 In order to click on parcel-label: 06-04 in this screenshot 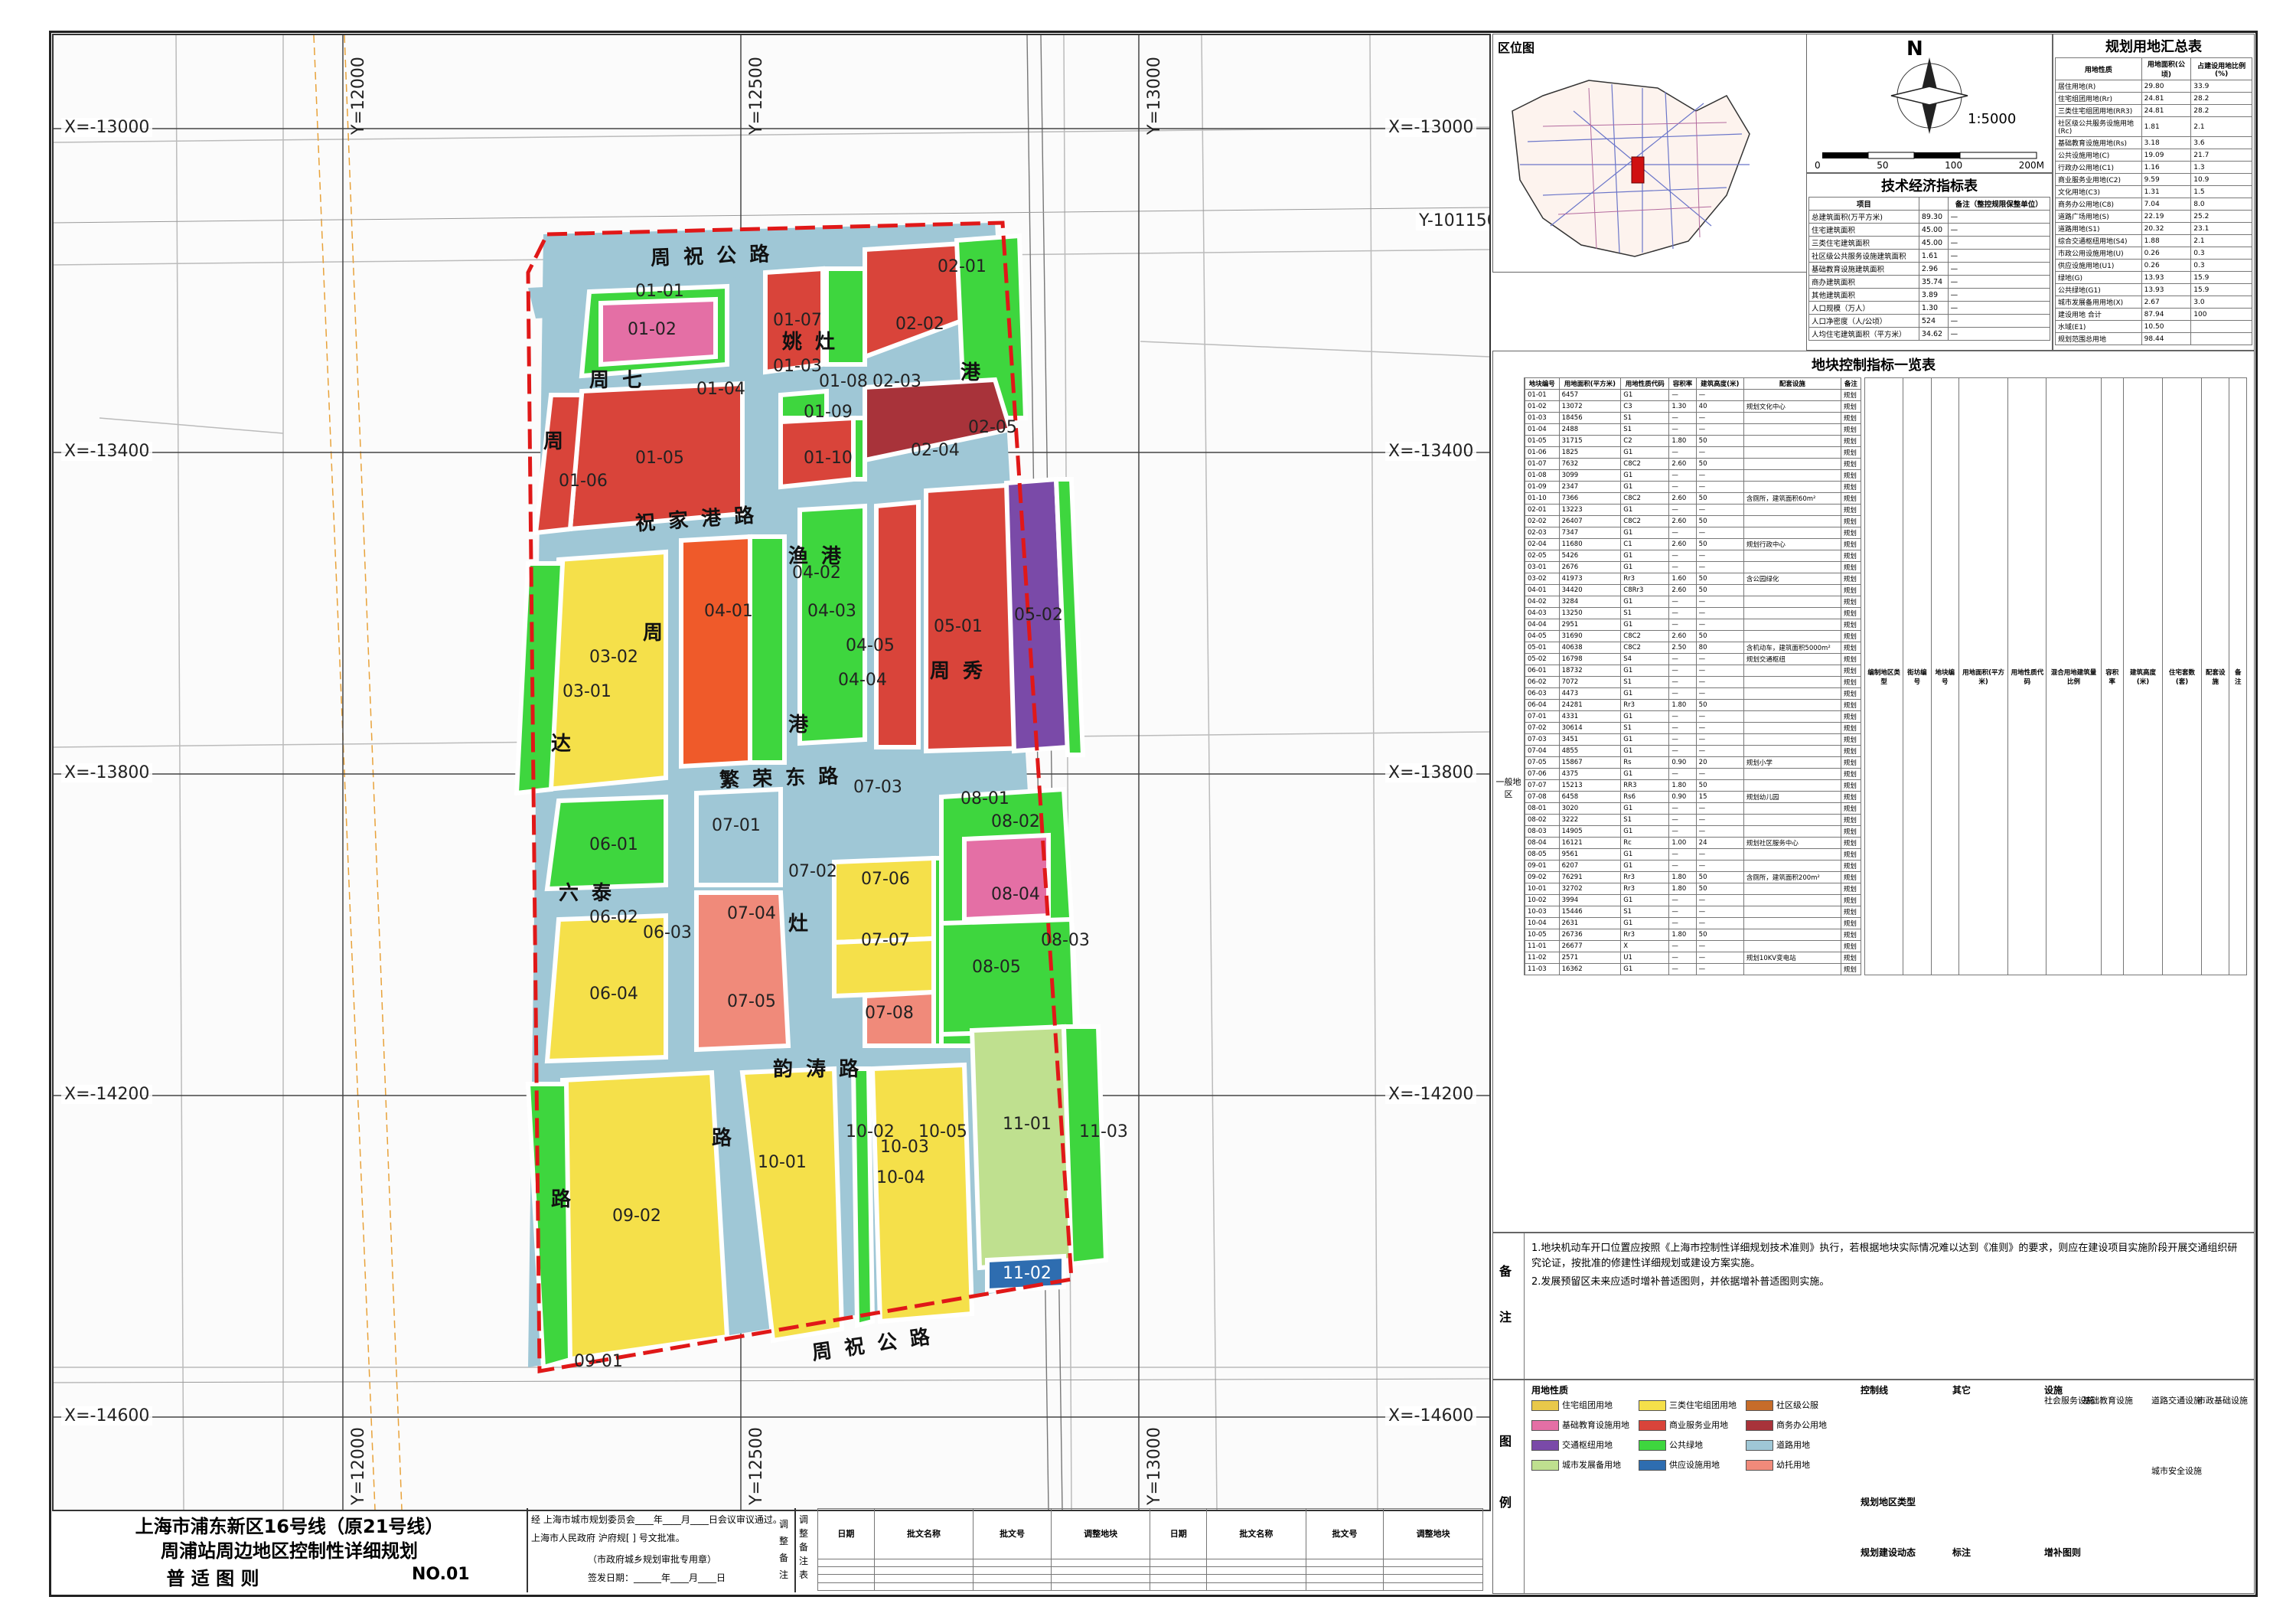, I will do `click(613, 994)`.